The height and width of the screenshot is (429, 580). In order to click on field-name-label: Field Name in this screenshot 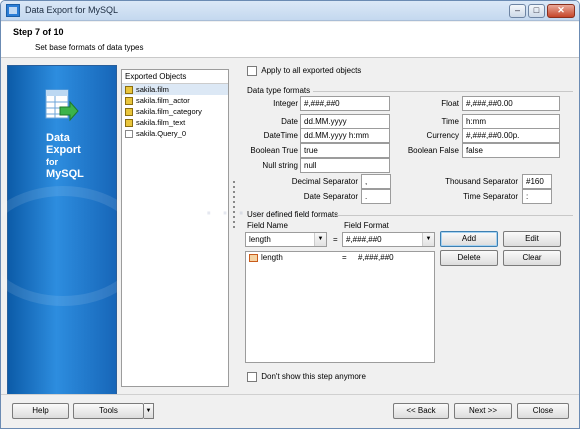, I will do `click(267, 225)`.